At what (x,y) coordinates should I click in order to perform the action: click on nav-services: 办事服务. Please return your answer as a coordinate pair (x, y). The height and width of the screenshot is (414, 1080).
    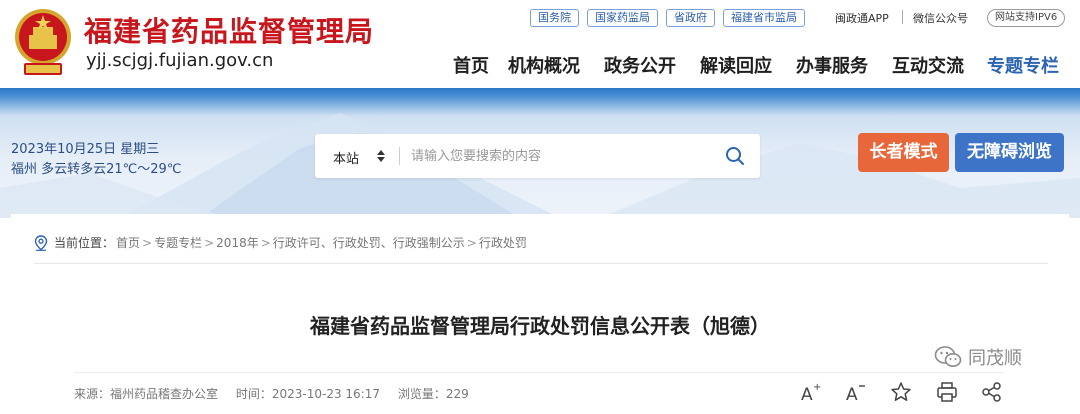
    Looking at the image, I should click on (832, 65).